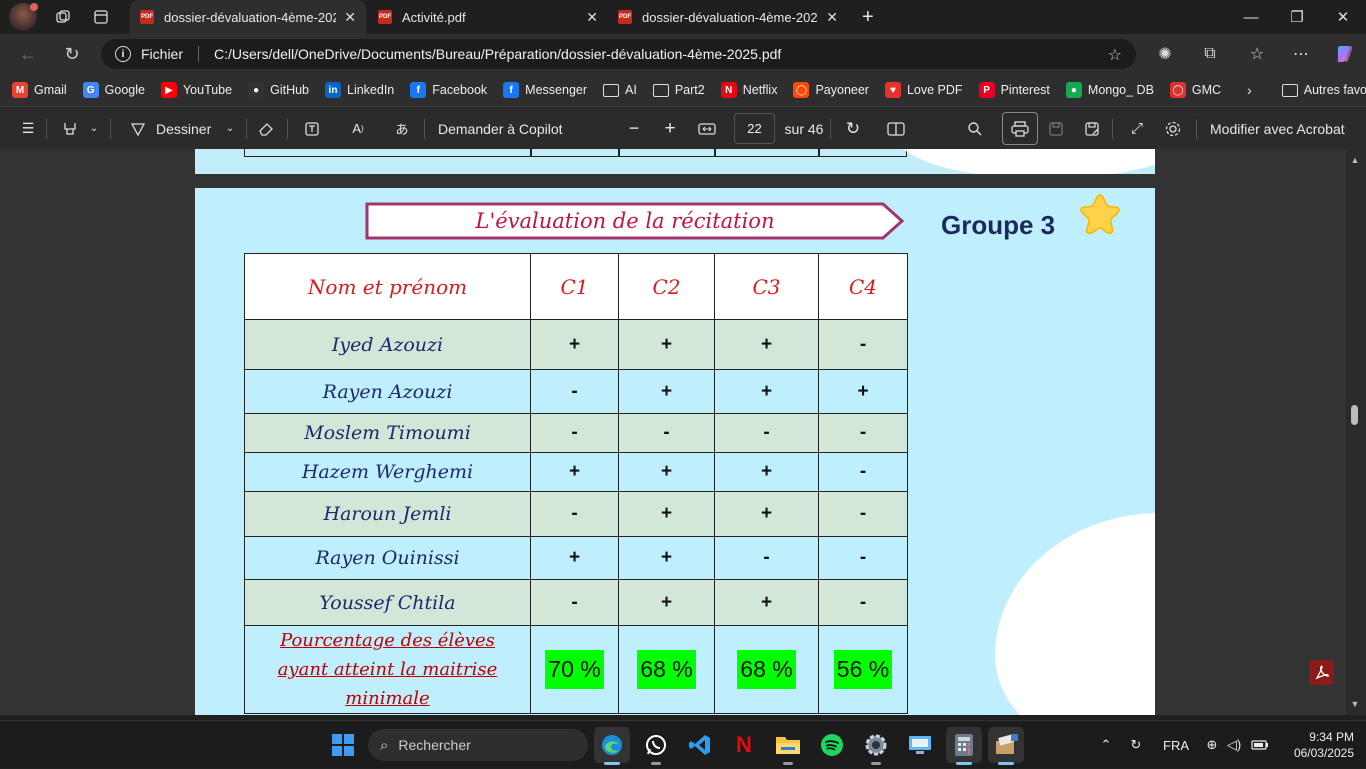  What do you see at coordinates (196, 90) in the screenshot?
I see `bookmark-item: ▶ YouTube` at bounding box center [196, 90].